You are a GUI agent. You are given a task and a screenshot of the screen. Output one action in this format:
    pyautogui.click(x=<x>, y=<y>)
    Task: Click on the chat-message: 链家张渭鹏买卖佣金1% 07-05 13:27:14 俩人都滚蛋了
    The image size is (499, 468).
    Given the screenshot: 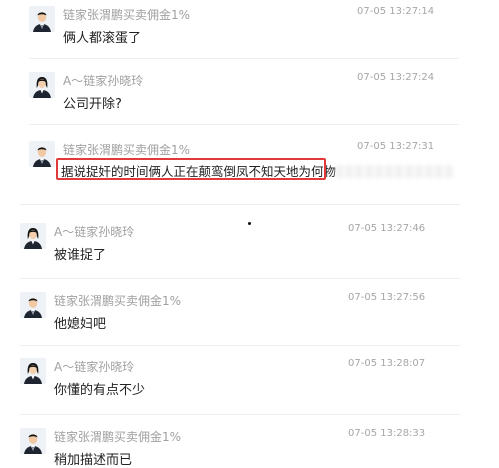 What is the action you would take?
    pyautogui.click(x=231, y=26)
    